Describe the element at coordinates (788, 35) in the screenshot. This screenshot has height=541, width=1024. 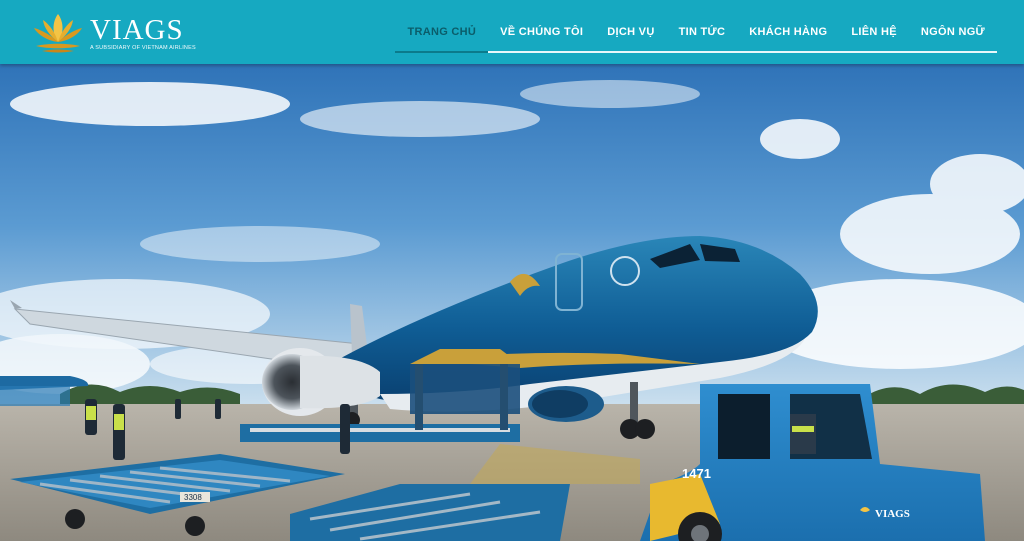
I see `nav-item-customers: KHÁCH HÀNG` at that location.